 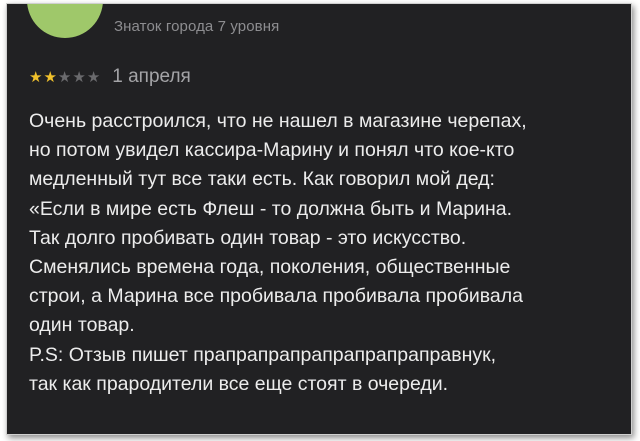 I want to click on avatar-silhouette, so click(x=65, y=3).